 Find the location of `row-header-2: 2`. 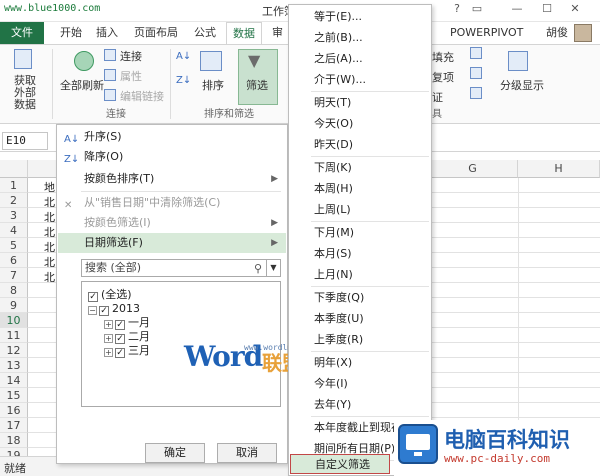

row-header-2: 2 is located at coordinates (14, 200).